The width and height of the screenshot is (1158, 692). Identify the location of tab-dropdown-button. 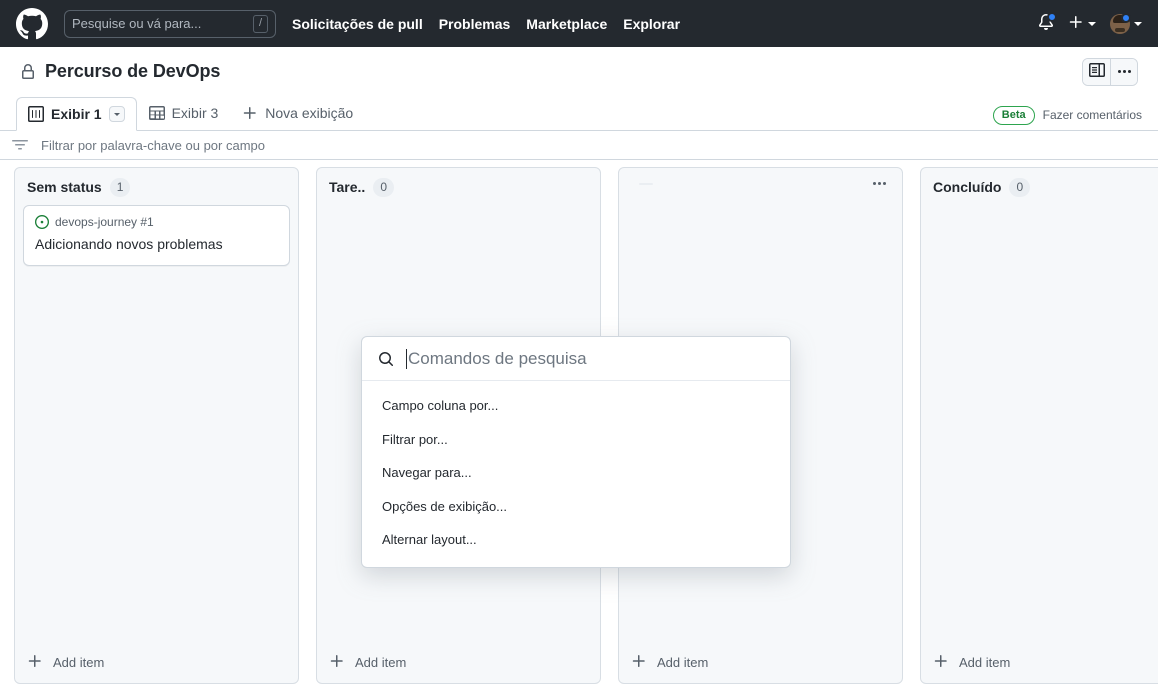
(116, 114).